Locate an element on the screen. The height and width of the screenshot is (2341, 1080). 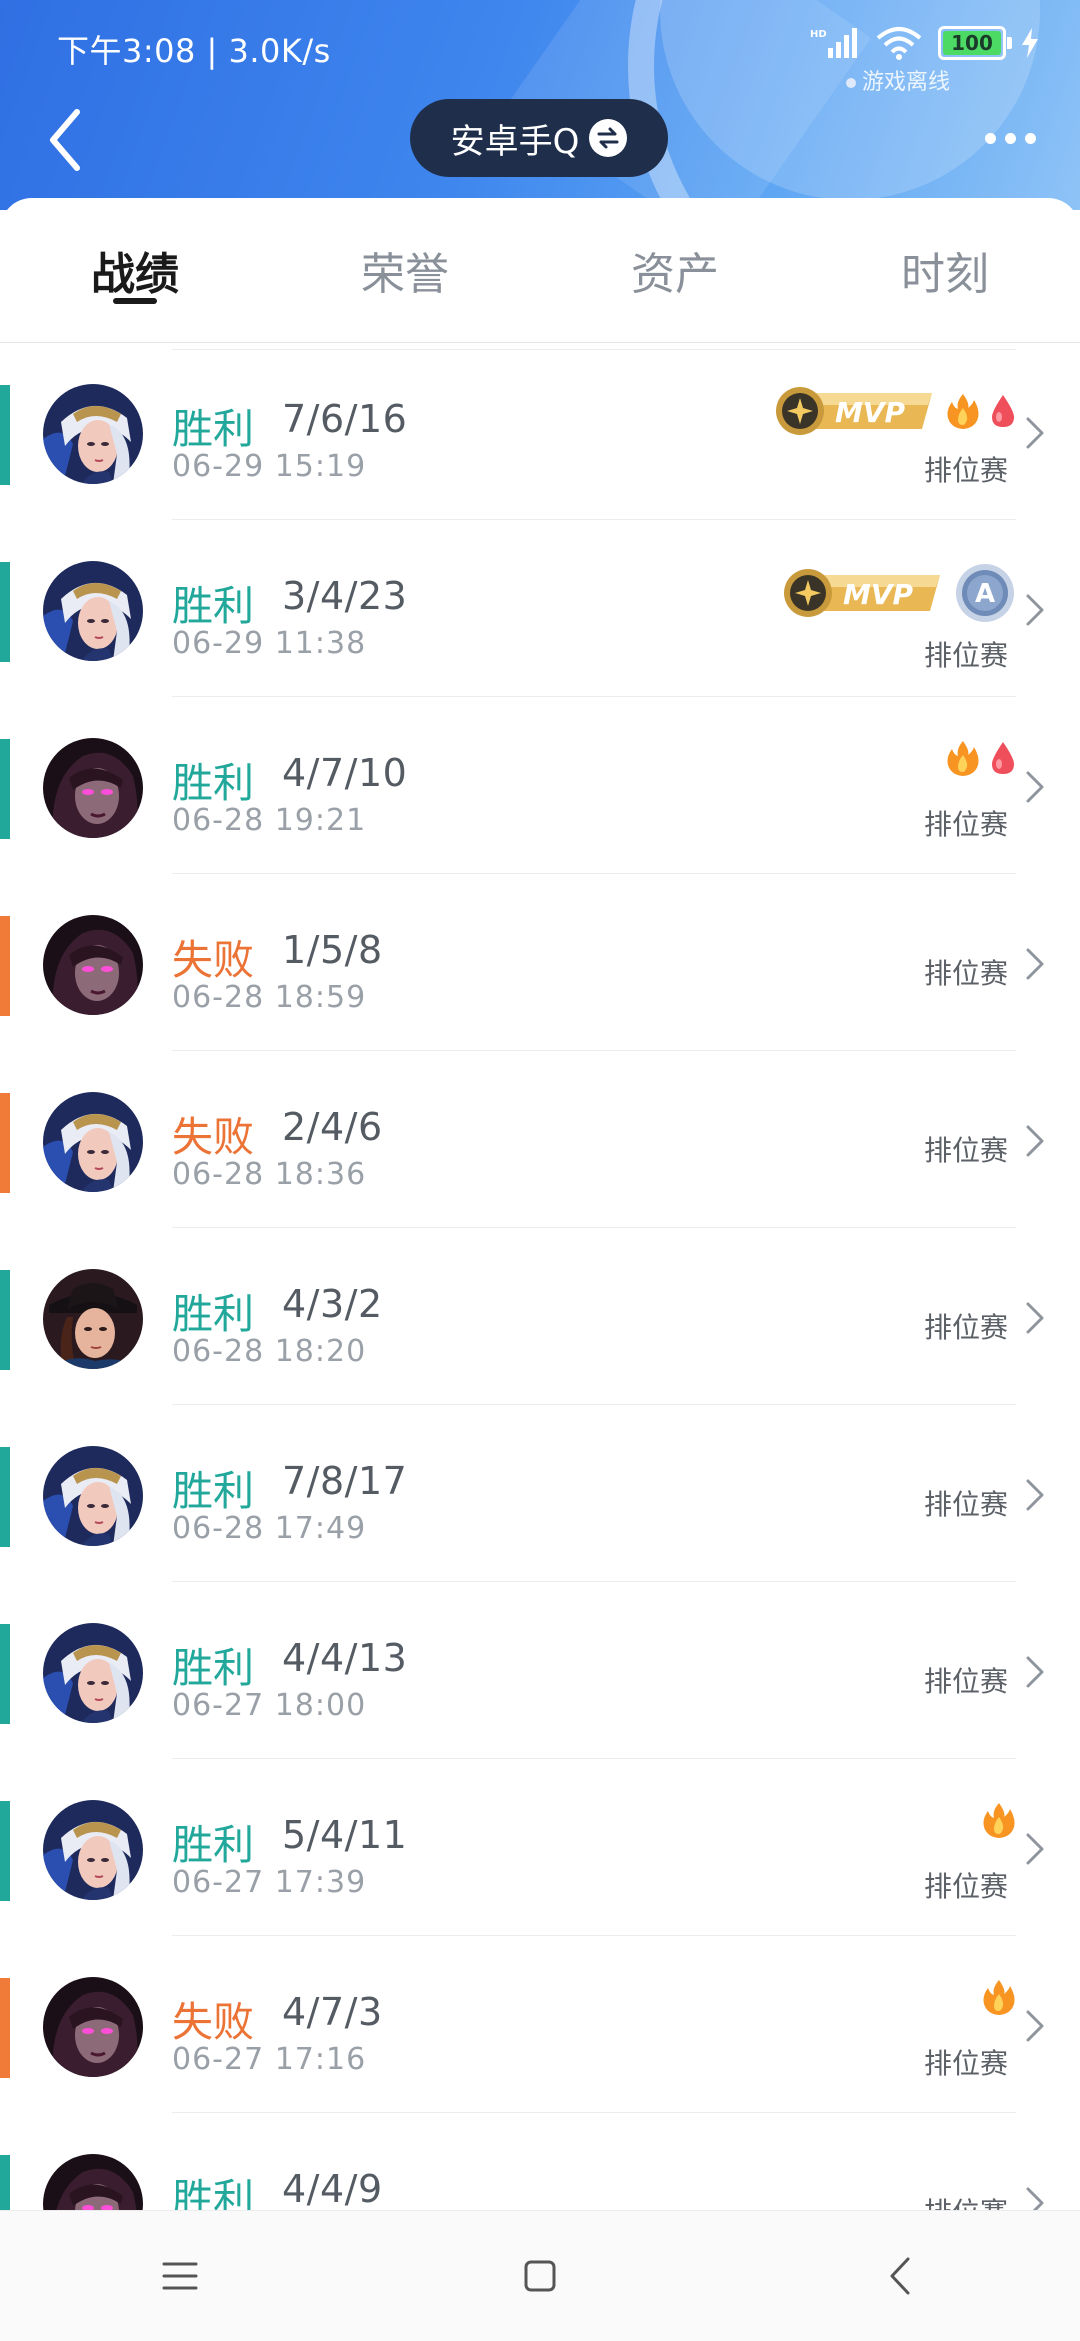
app-header: 下午3:08 | 3.0K/s HD 100 游戏离线 安卓手Q is located at coordinates (540, 105).